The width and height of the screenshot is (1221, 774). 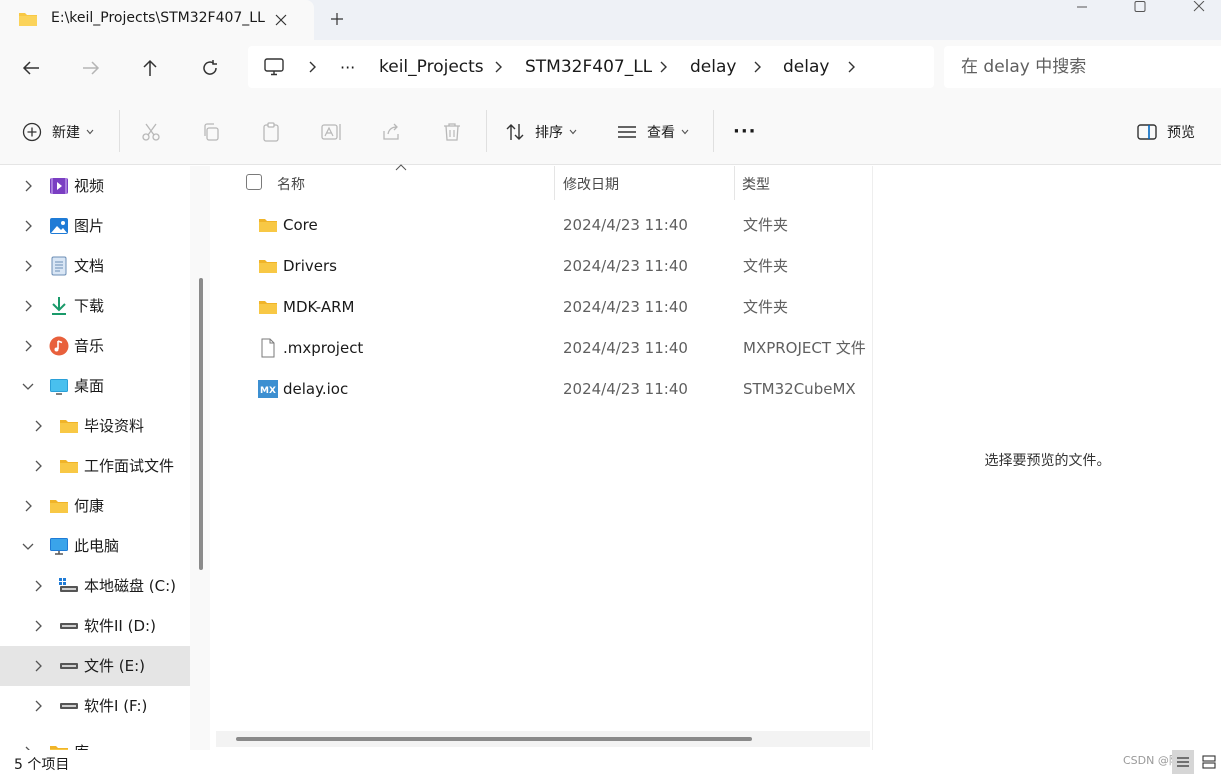 What do you see at coordinates (591, 184) in the screenshot?
I see `column-modified-header: 修改日期` at bounding box center [591, 184].